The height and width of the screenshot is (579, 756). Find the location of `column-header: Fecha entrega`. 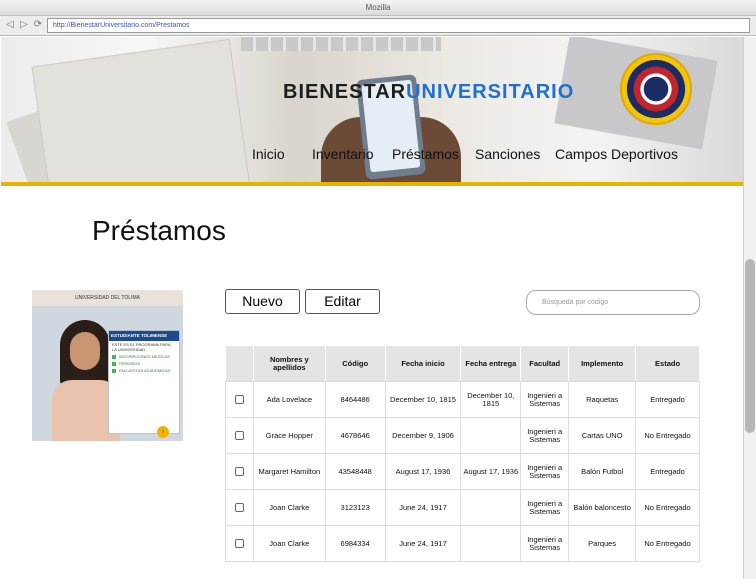

column-header: Fecha entrega is located at coordinates (491, 363).